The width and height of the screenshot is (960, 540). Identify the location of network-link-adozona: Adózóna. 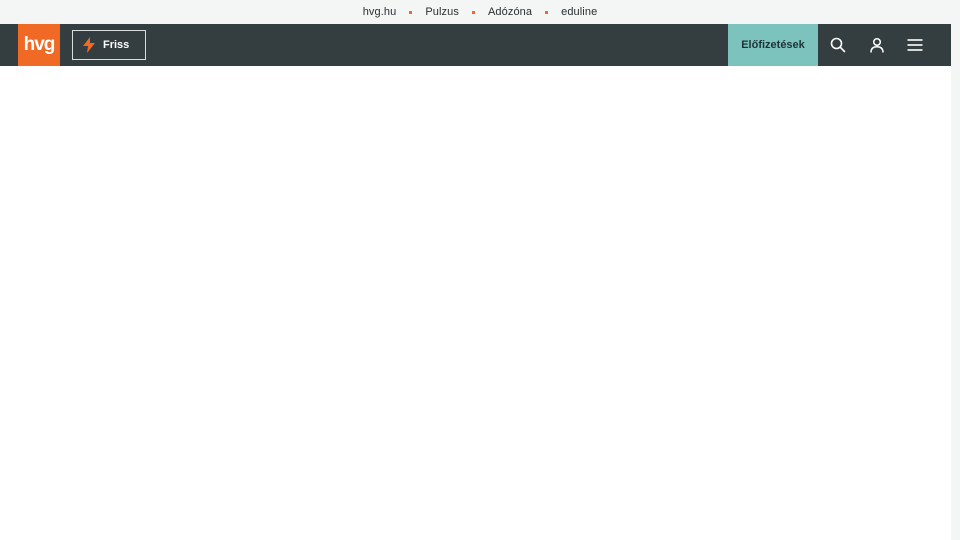
(510, 12).